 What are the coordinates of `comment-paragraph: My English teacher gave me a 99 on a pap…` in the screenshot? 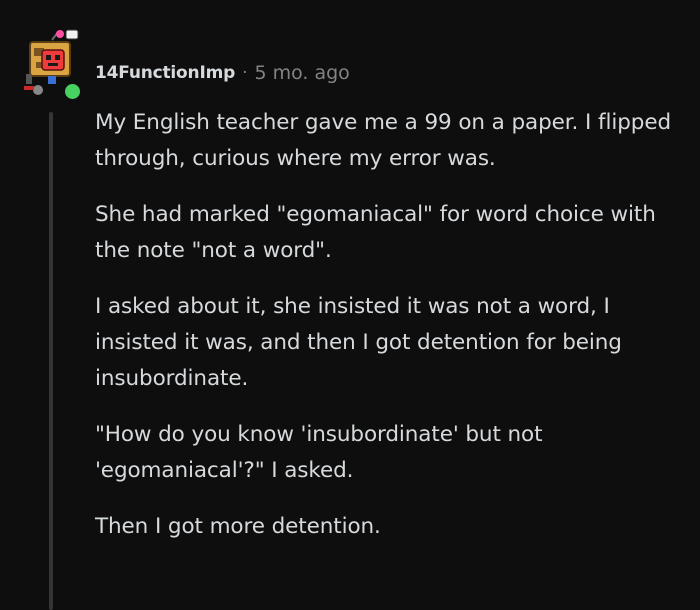 It's located at (383, 140).